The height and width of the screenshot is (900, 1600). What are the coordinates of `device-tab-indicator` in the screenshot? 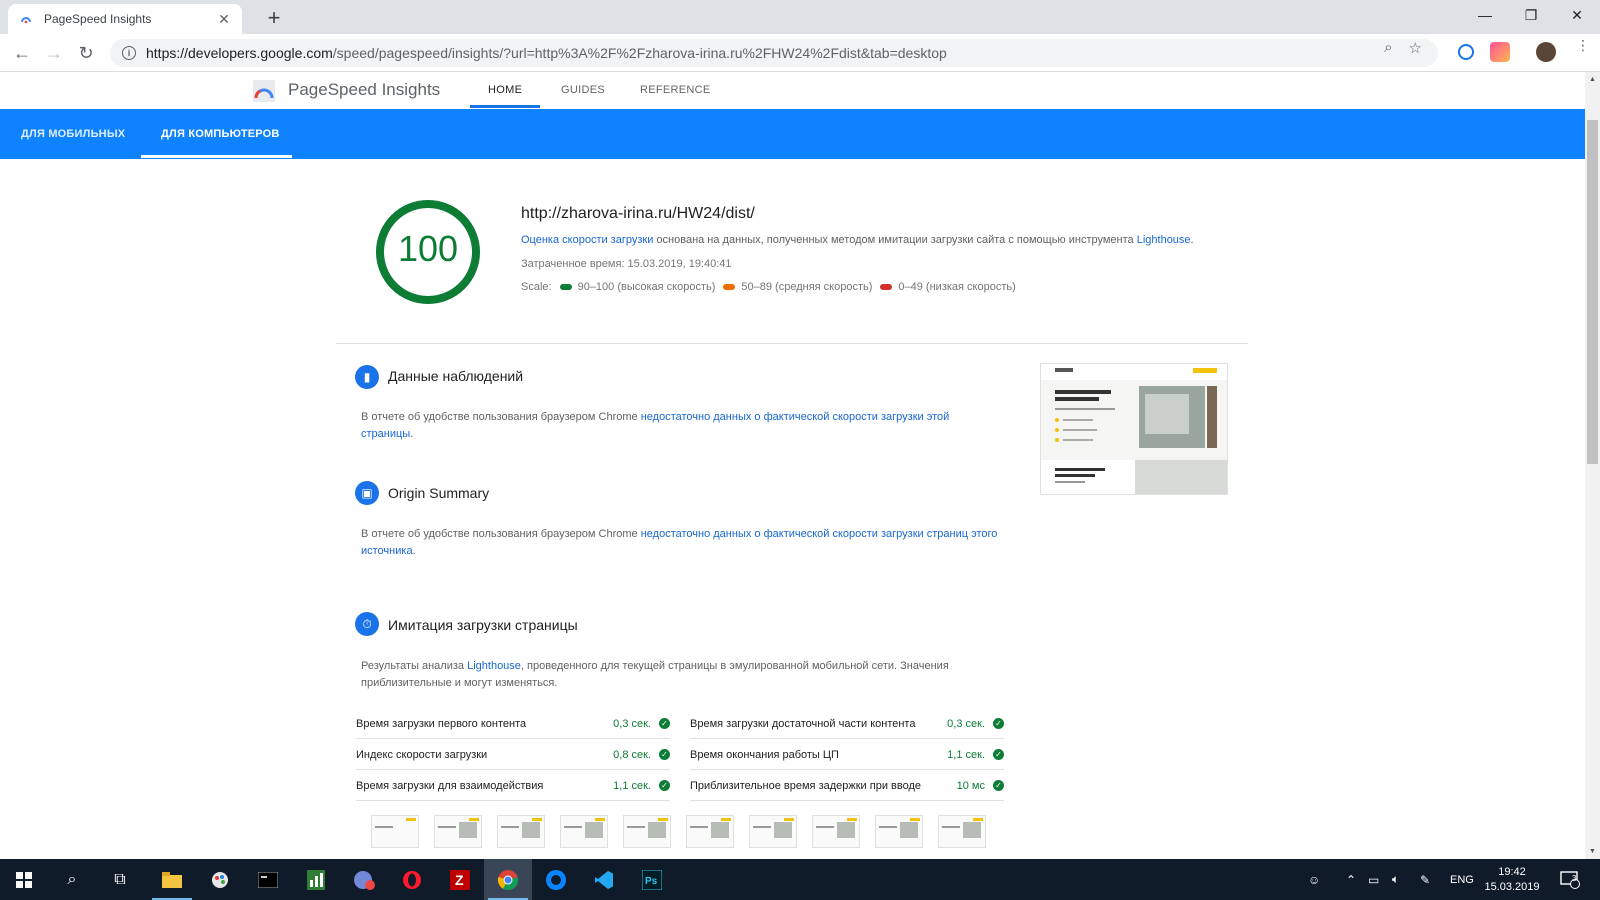 It's located at (216, 156).